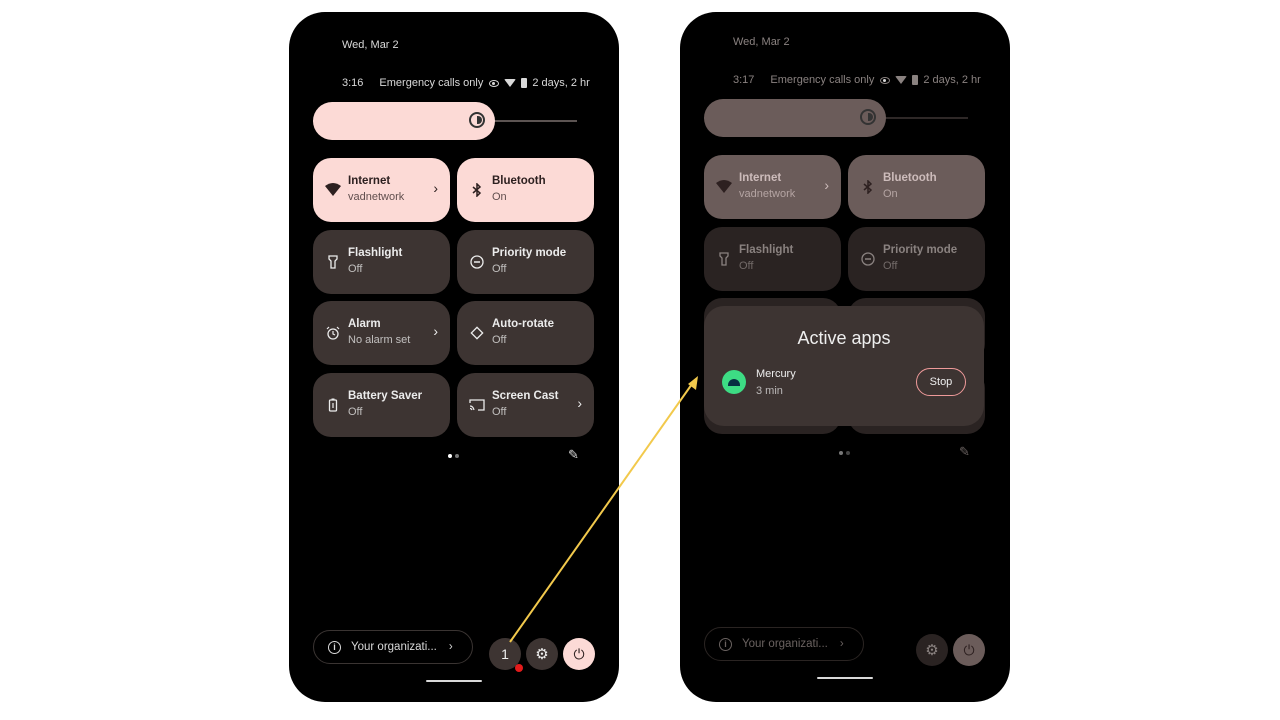 This screenshot has width=1280, height=720. Describe the element at coordinates (769, 391) in the screenshot. I see `app-runtime: 3 min` at that location.